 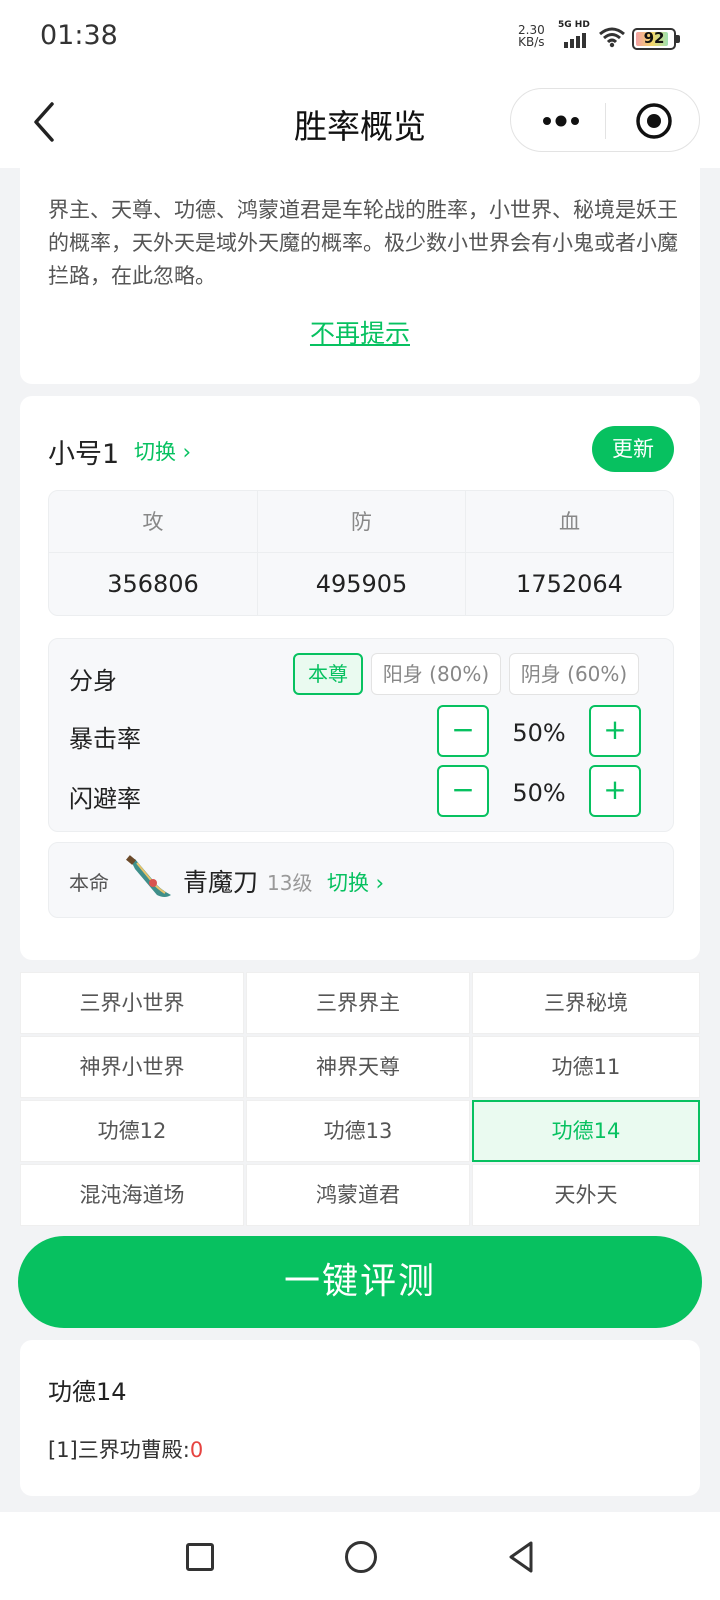 I want to click on stat-value: 1752064, so click(x=569, y=584).